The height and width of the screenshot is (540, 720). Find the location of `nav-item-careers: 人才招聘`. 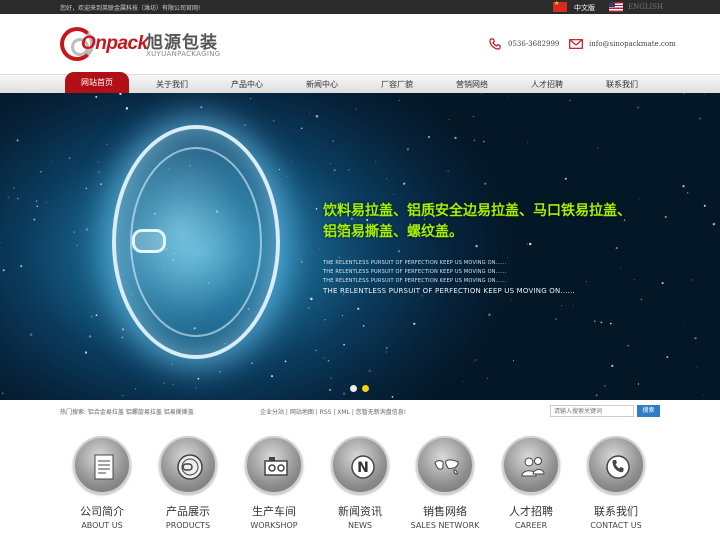

nav-item-careers: 人才招聘 is located at coordinates (547, 84).